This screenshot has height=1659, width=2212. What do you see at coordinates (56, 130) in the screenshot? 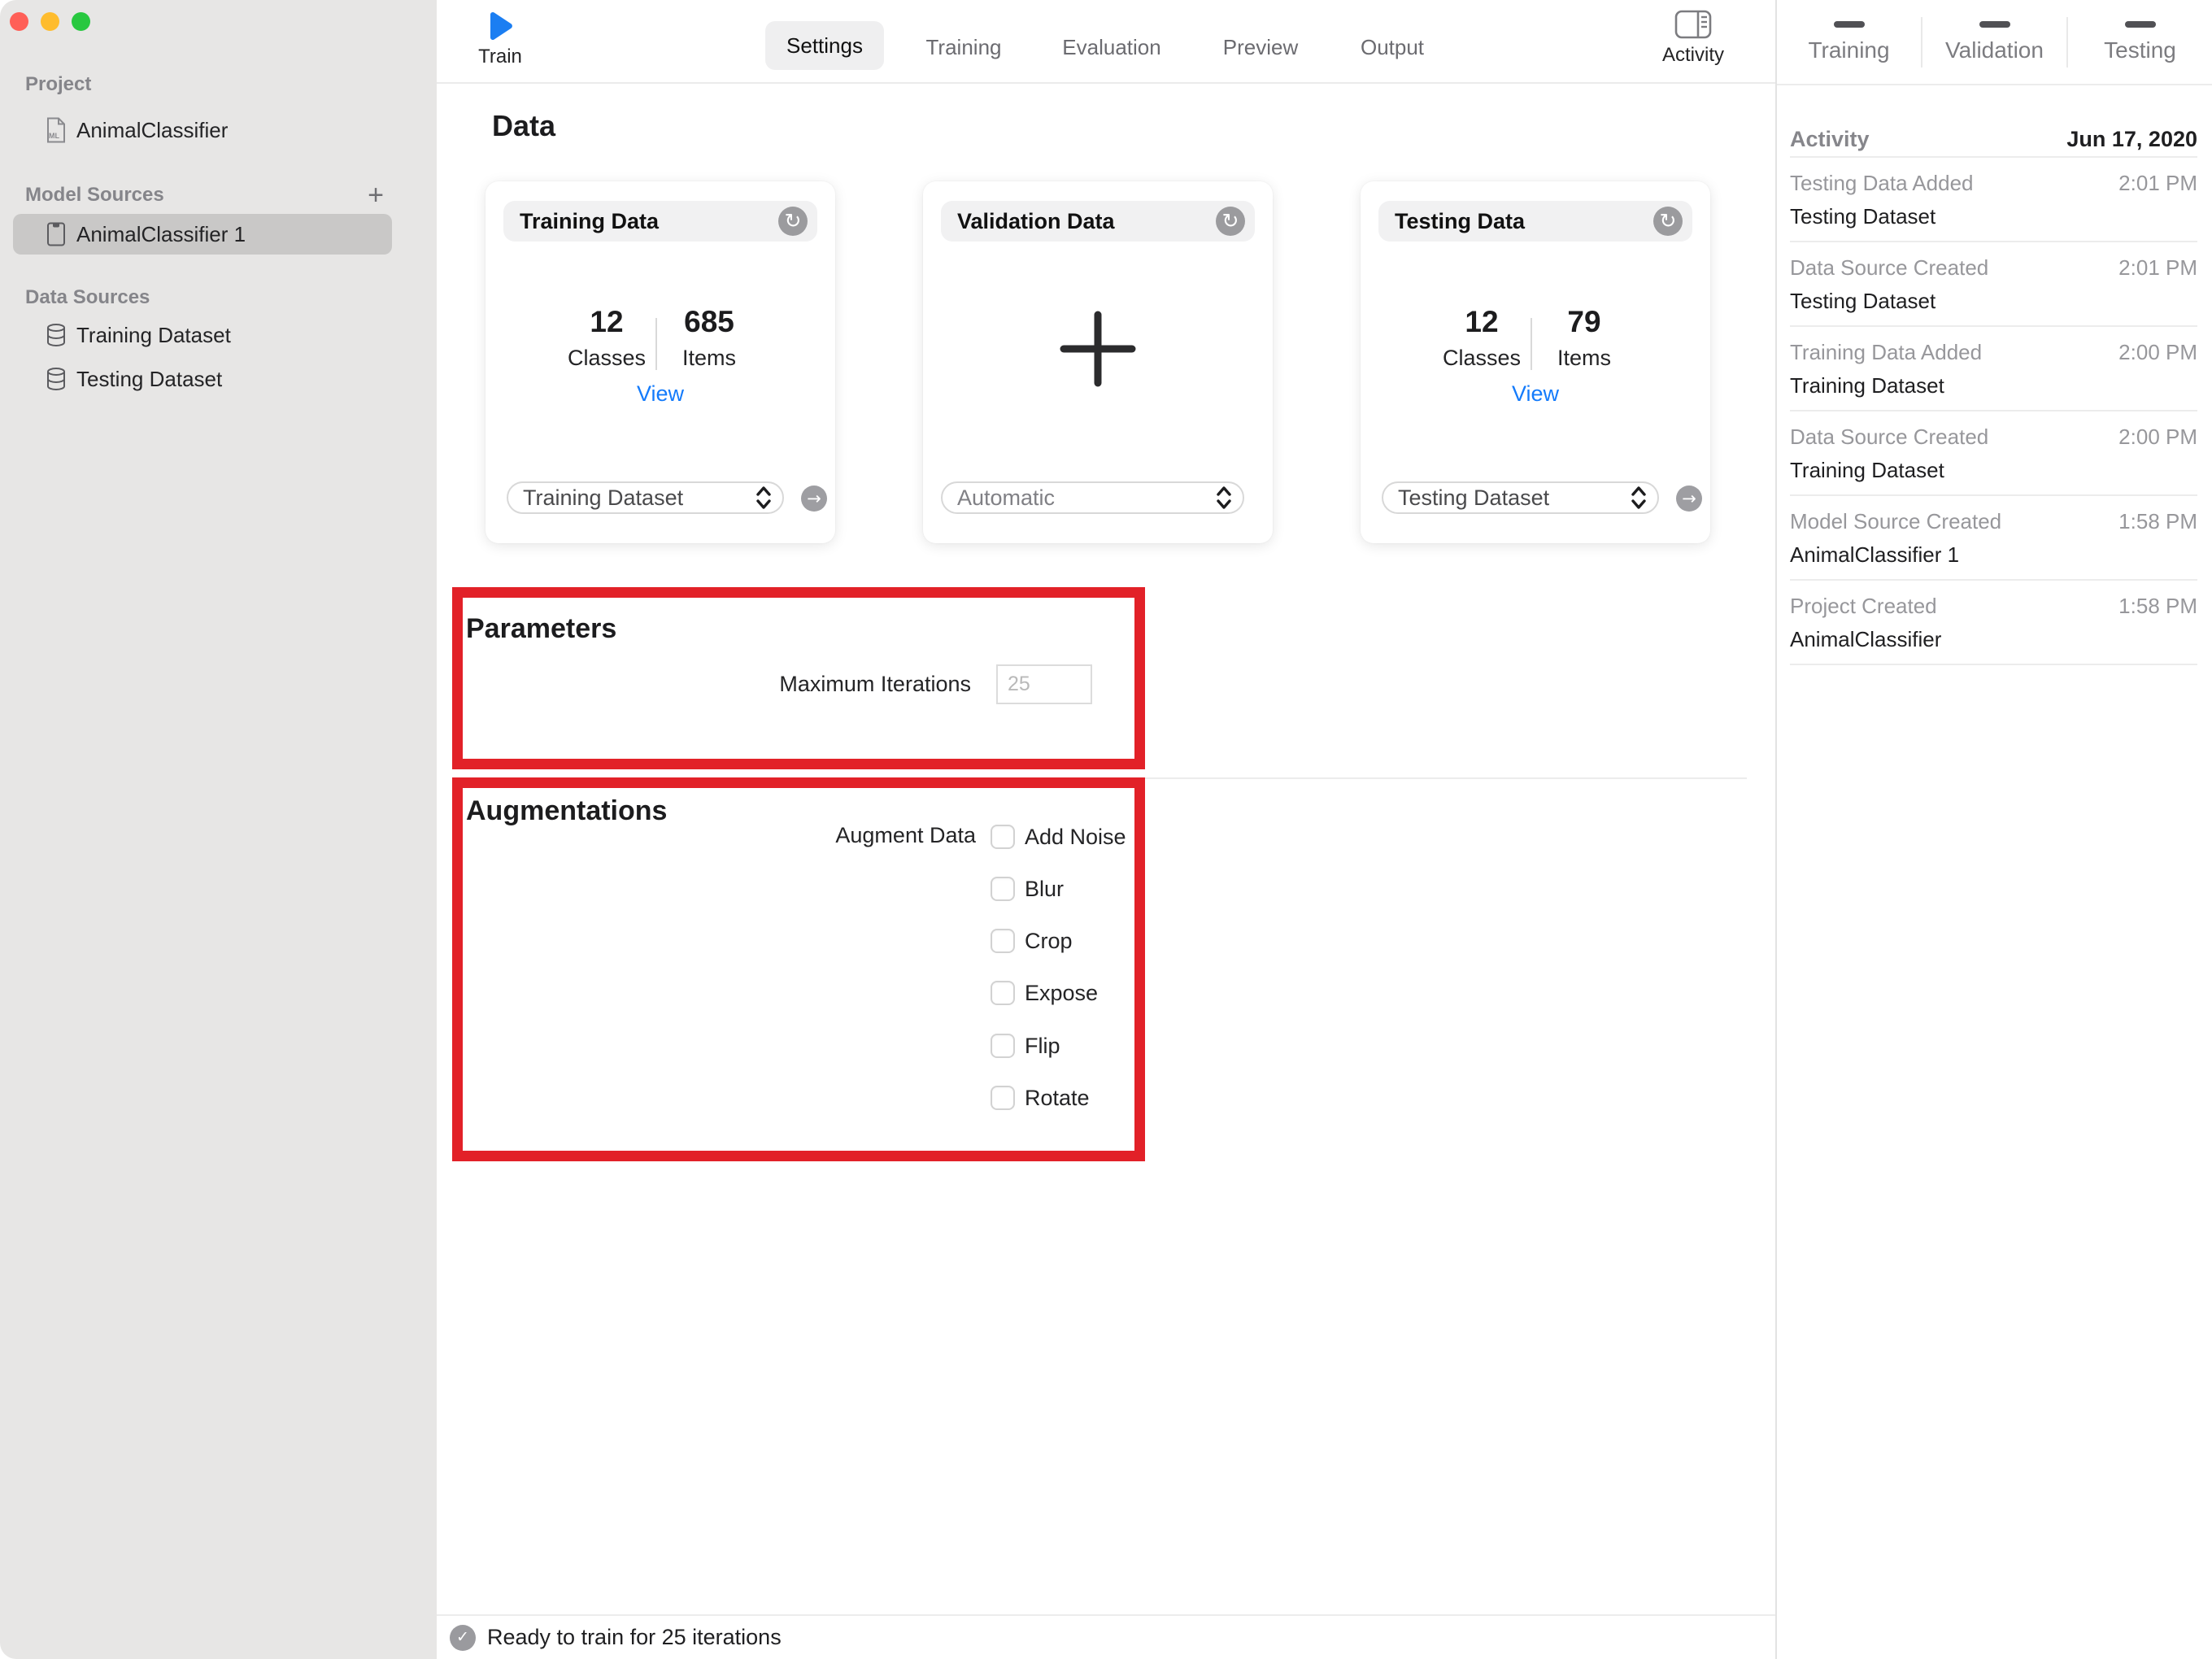
I see `ml-document-icon: ML` at bounding box center [56, 130].